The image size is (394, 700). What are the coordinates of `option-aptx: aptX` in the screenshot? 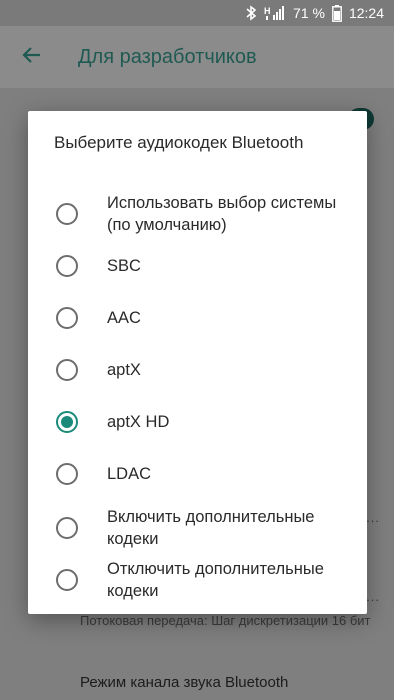 It's located at (197, 370).